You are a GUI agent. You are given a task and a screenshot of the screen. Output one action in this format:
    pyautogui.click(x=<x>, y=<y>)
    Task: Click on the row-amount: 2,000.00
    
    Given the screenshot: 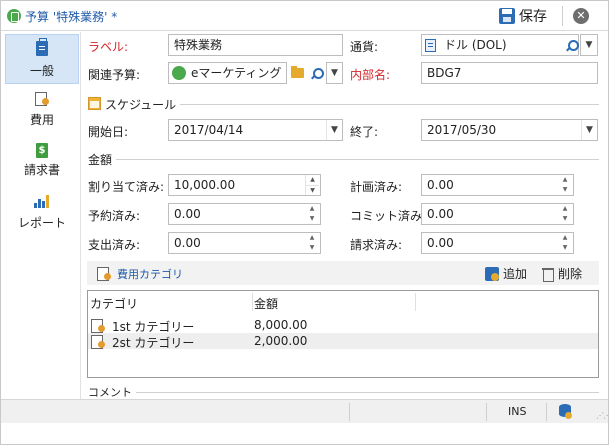 What is the action you would take?
    pyautogui.click(x=281, y=341)
    